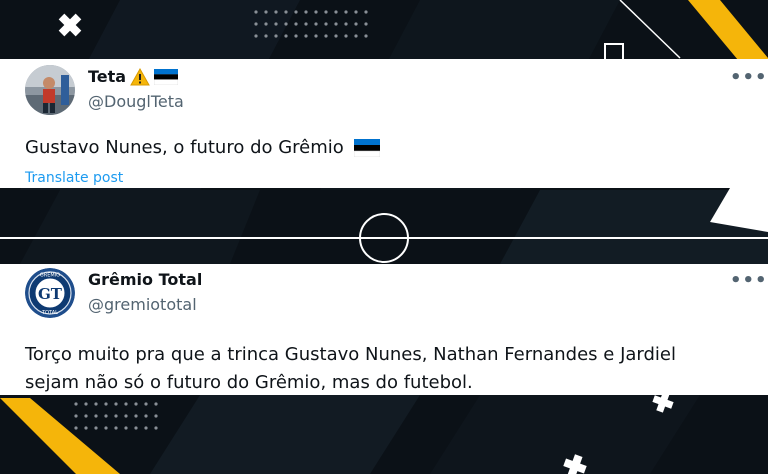 Image resolution: width=768 pixels, height=474 pixels. Describe the element at coordinates (49, 313) in the screenshot. I see `avatar-ring-text-bottom: TOTAL` at that location.